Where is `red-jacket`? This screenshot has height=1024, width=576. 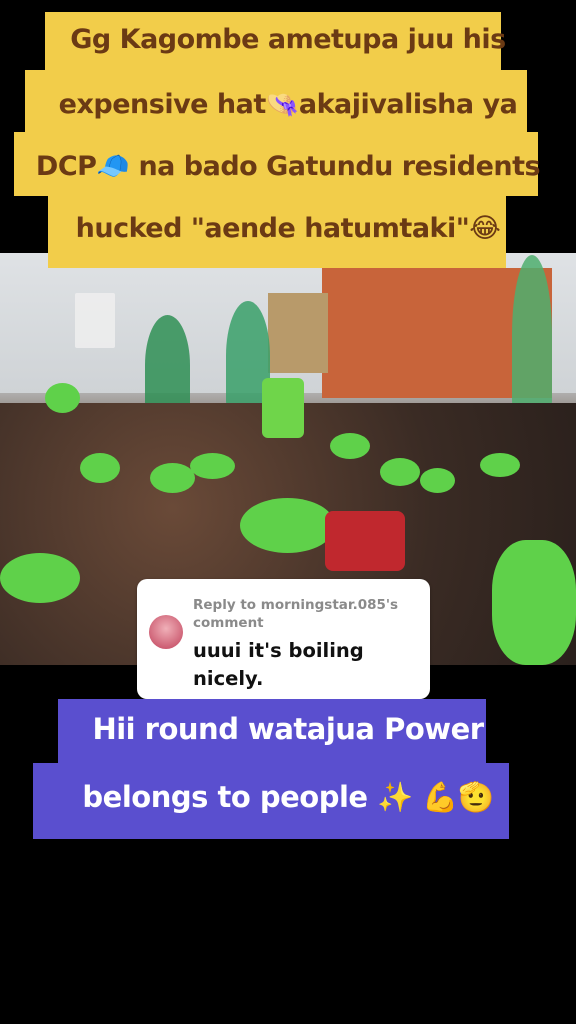
red-jacket is located at coordinates (365, 541).